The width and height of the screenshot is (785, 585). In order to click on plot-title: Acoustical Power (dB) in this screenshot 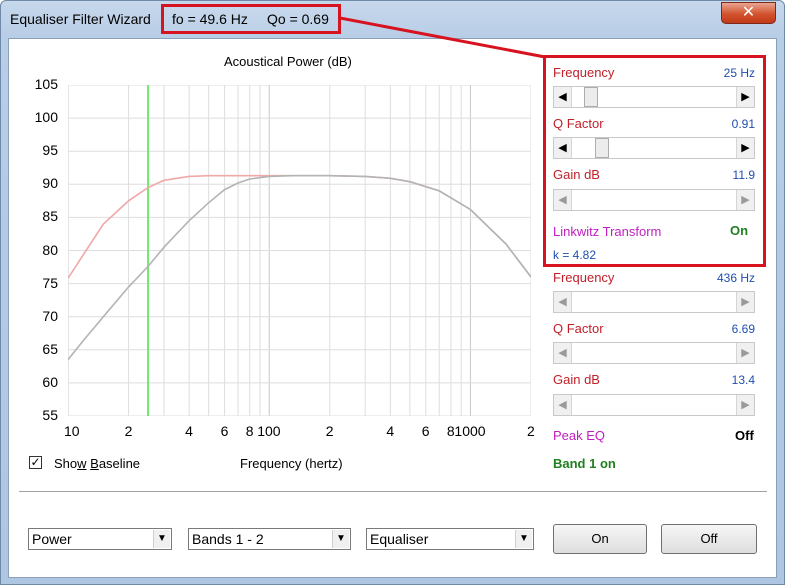, I will do `click(288, 61)`.